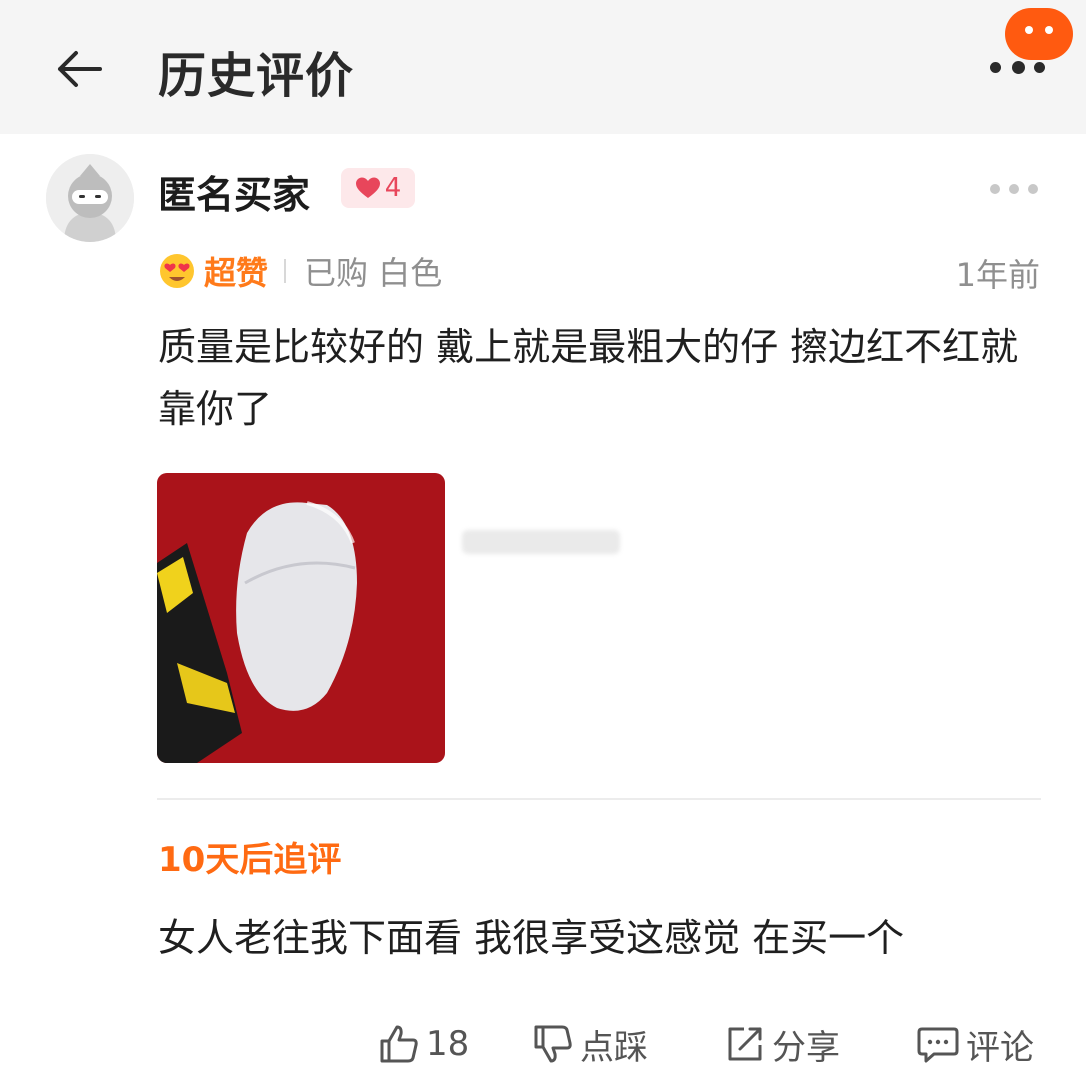 The image size is (1086, 1080). What do you see at coordinates (367, 187) in the screenshot?
I see `heart-icon` at bounding box center [367, 187].